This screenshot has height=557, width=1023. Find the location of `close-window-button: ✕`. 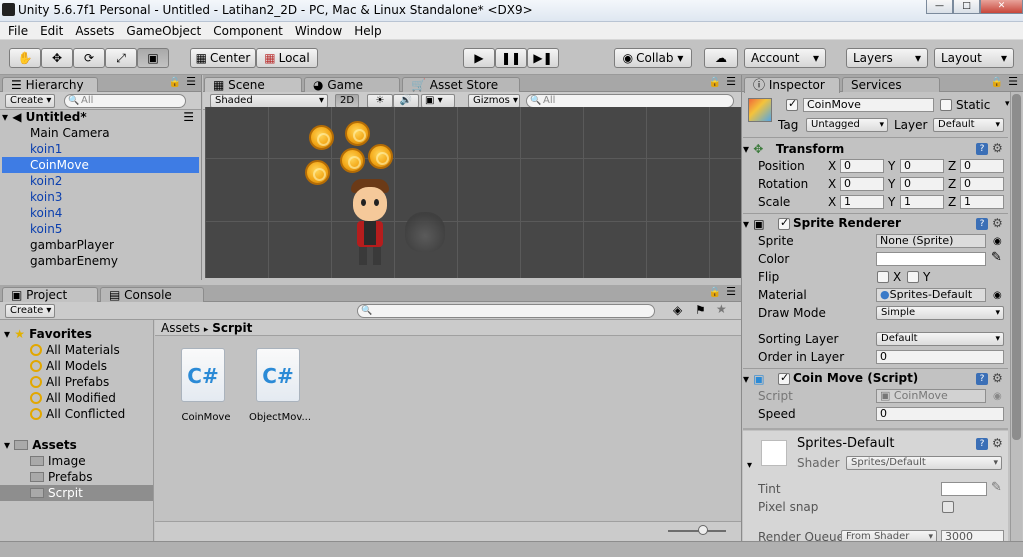

close-window-button: ✕ is located at coordinates (1001, 7).